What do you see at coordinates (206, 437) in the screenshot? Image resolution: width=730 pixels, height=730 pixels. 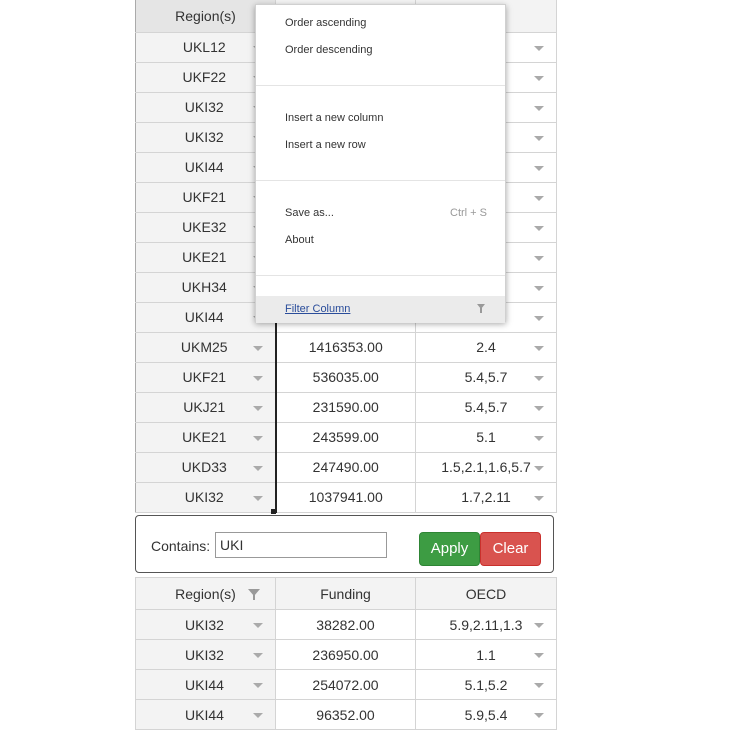 I see `region-cell: UKE21` at bounding box center [206, 437].